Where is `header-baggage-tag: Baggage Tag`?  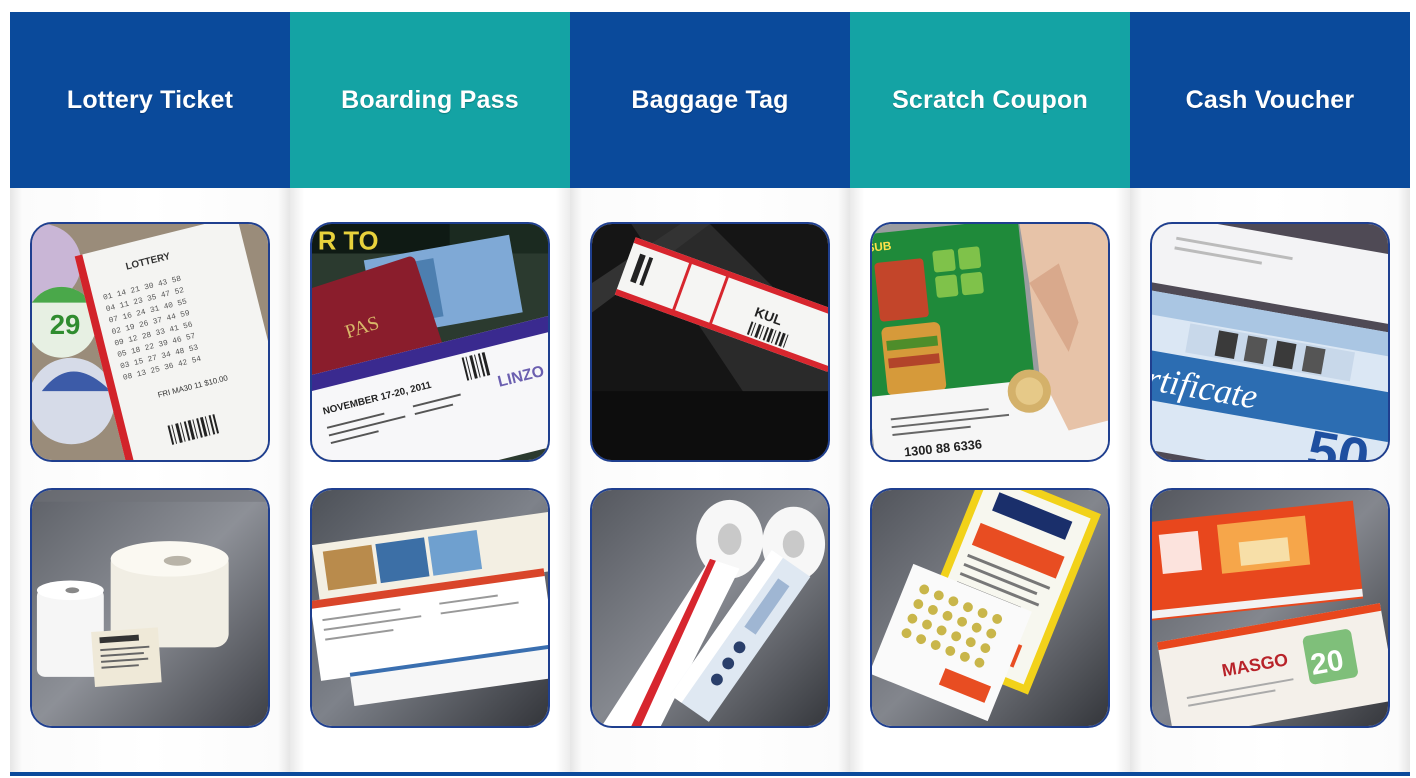
header-baggage-tag: Baggage Tag is located at coordinates (710, 100).